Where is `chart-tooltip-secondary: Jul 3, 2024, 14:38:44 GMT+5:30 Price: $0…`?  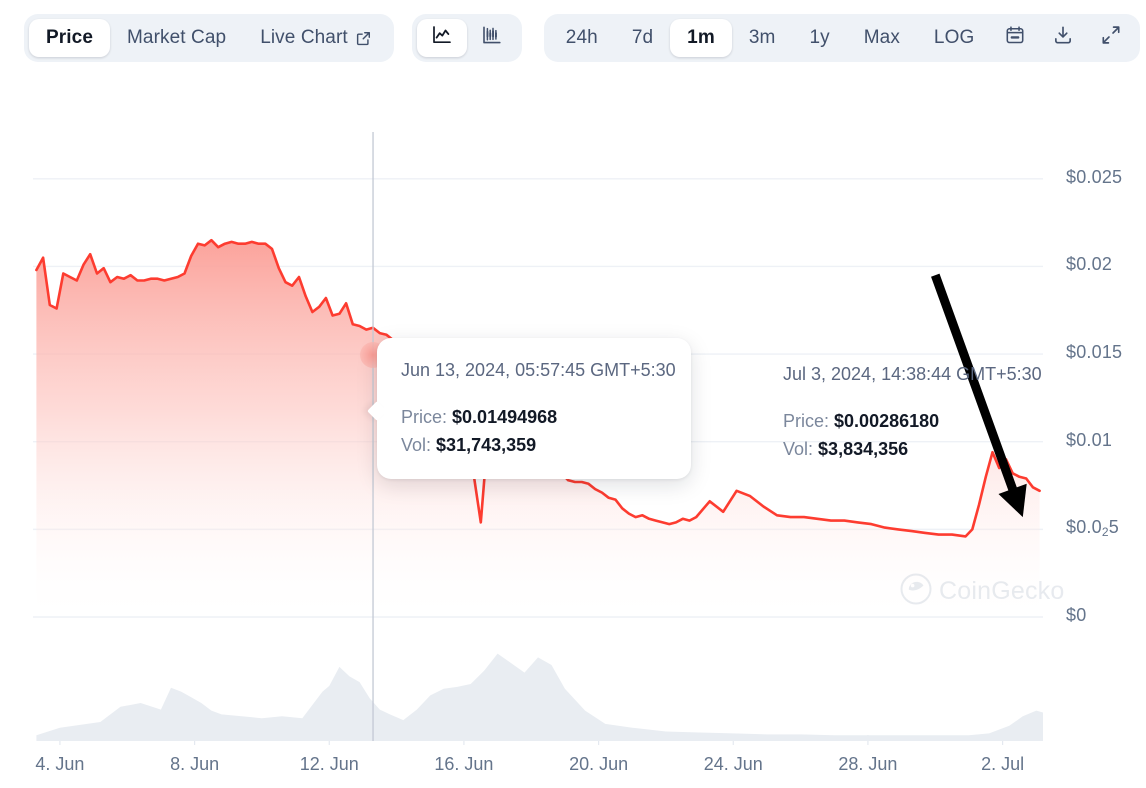
chart-tooltip-secondary: Jul 3, 2024, 14:38:44 GMT+5:30 Price: $0… is located at coordinates (933, 413).